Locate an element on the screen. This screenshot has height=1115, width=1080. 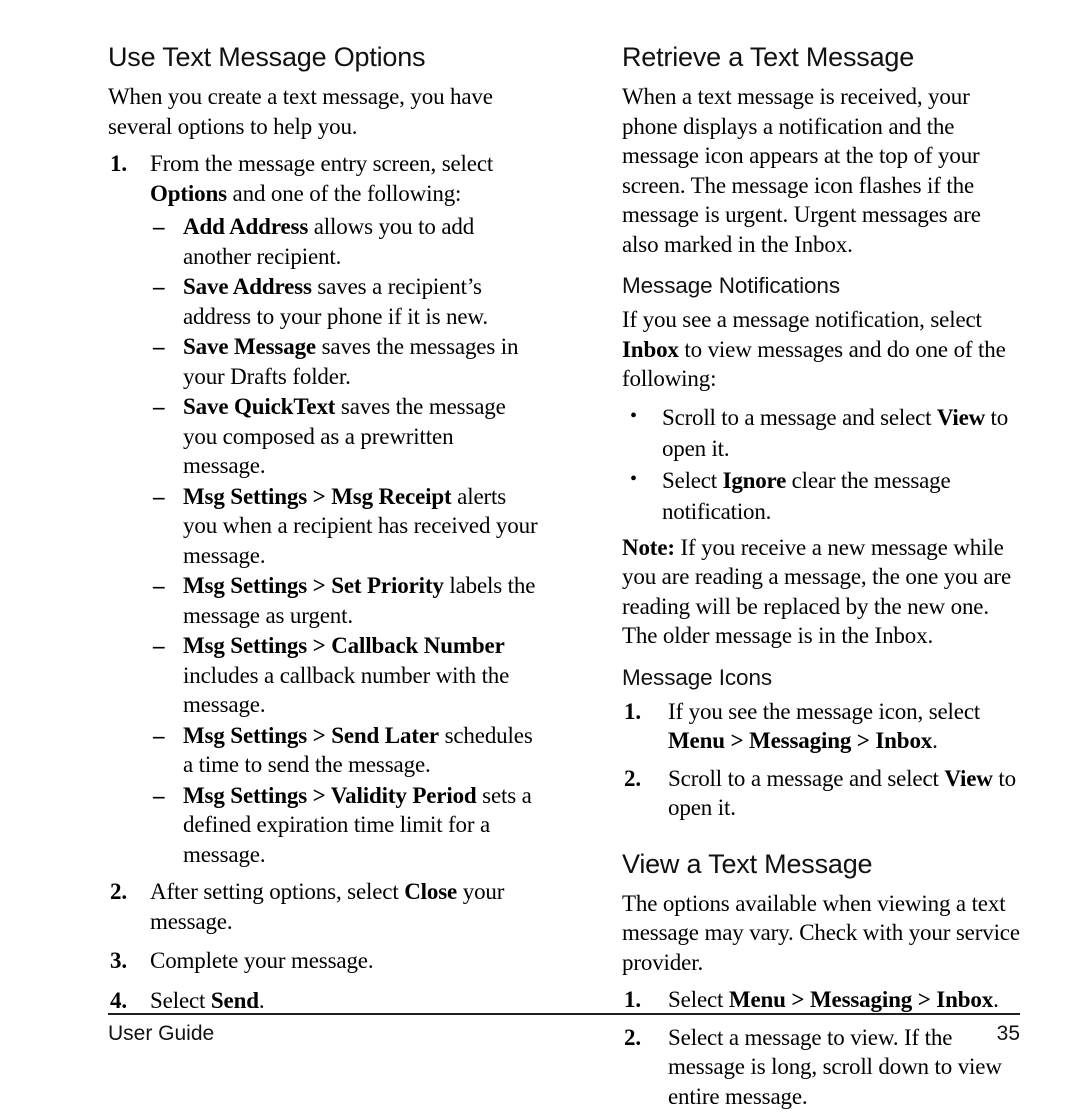
ui-term-close: Close is located at coordinates (431, 891).